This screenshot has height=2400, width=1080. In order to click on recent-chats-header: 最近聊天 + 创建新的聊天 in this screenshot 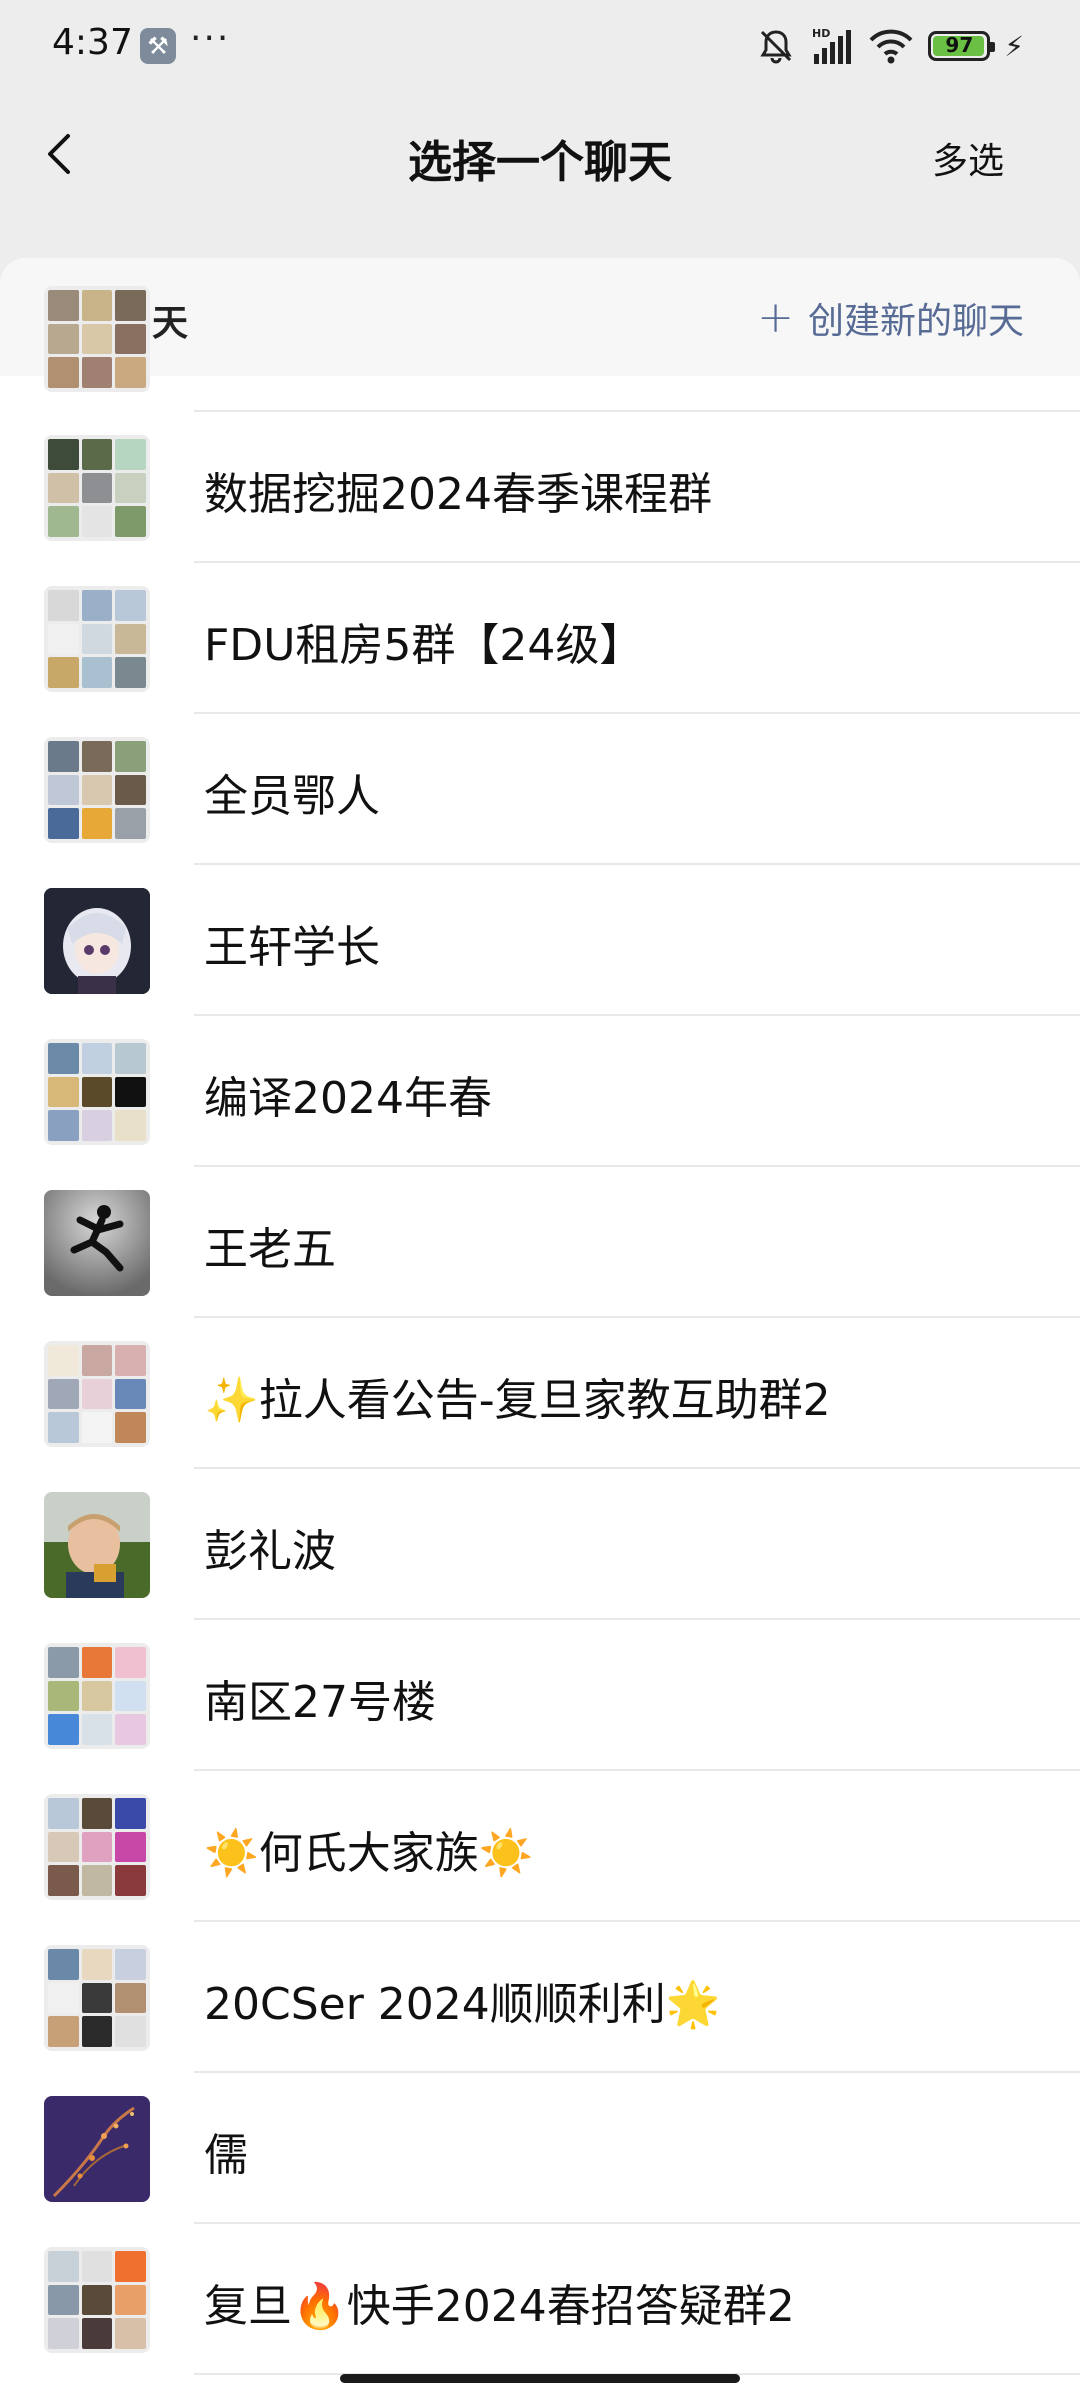, I will do `click(540, 317)`.